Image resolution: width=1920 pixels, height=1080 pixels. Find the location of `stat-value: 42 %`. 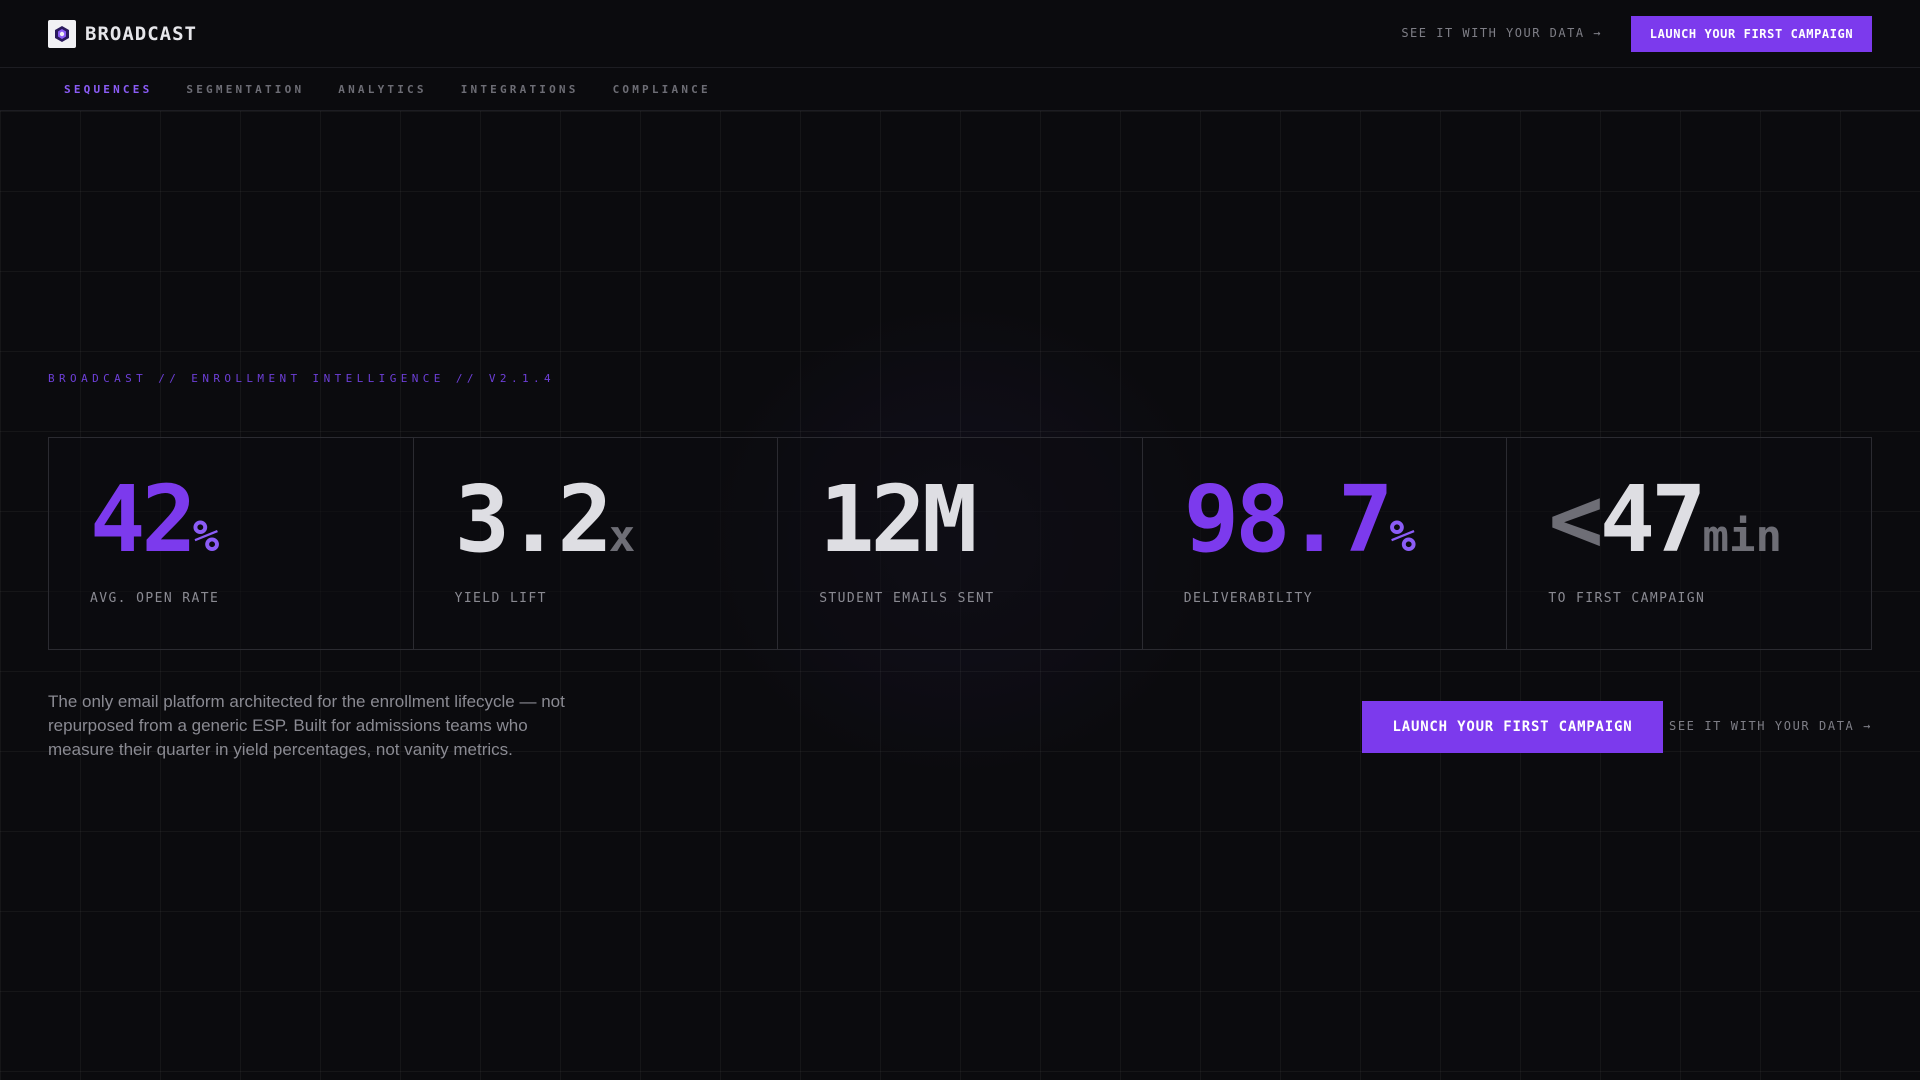

stat-value: 42 % is located at coordinates (154, 520).